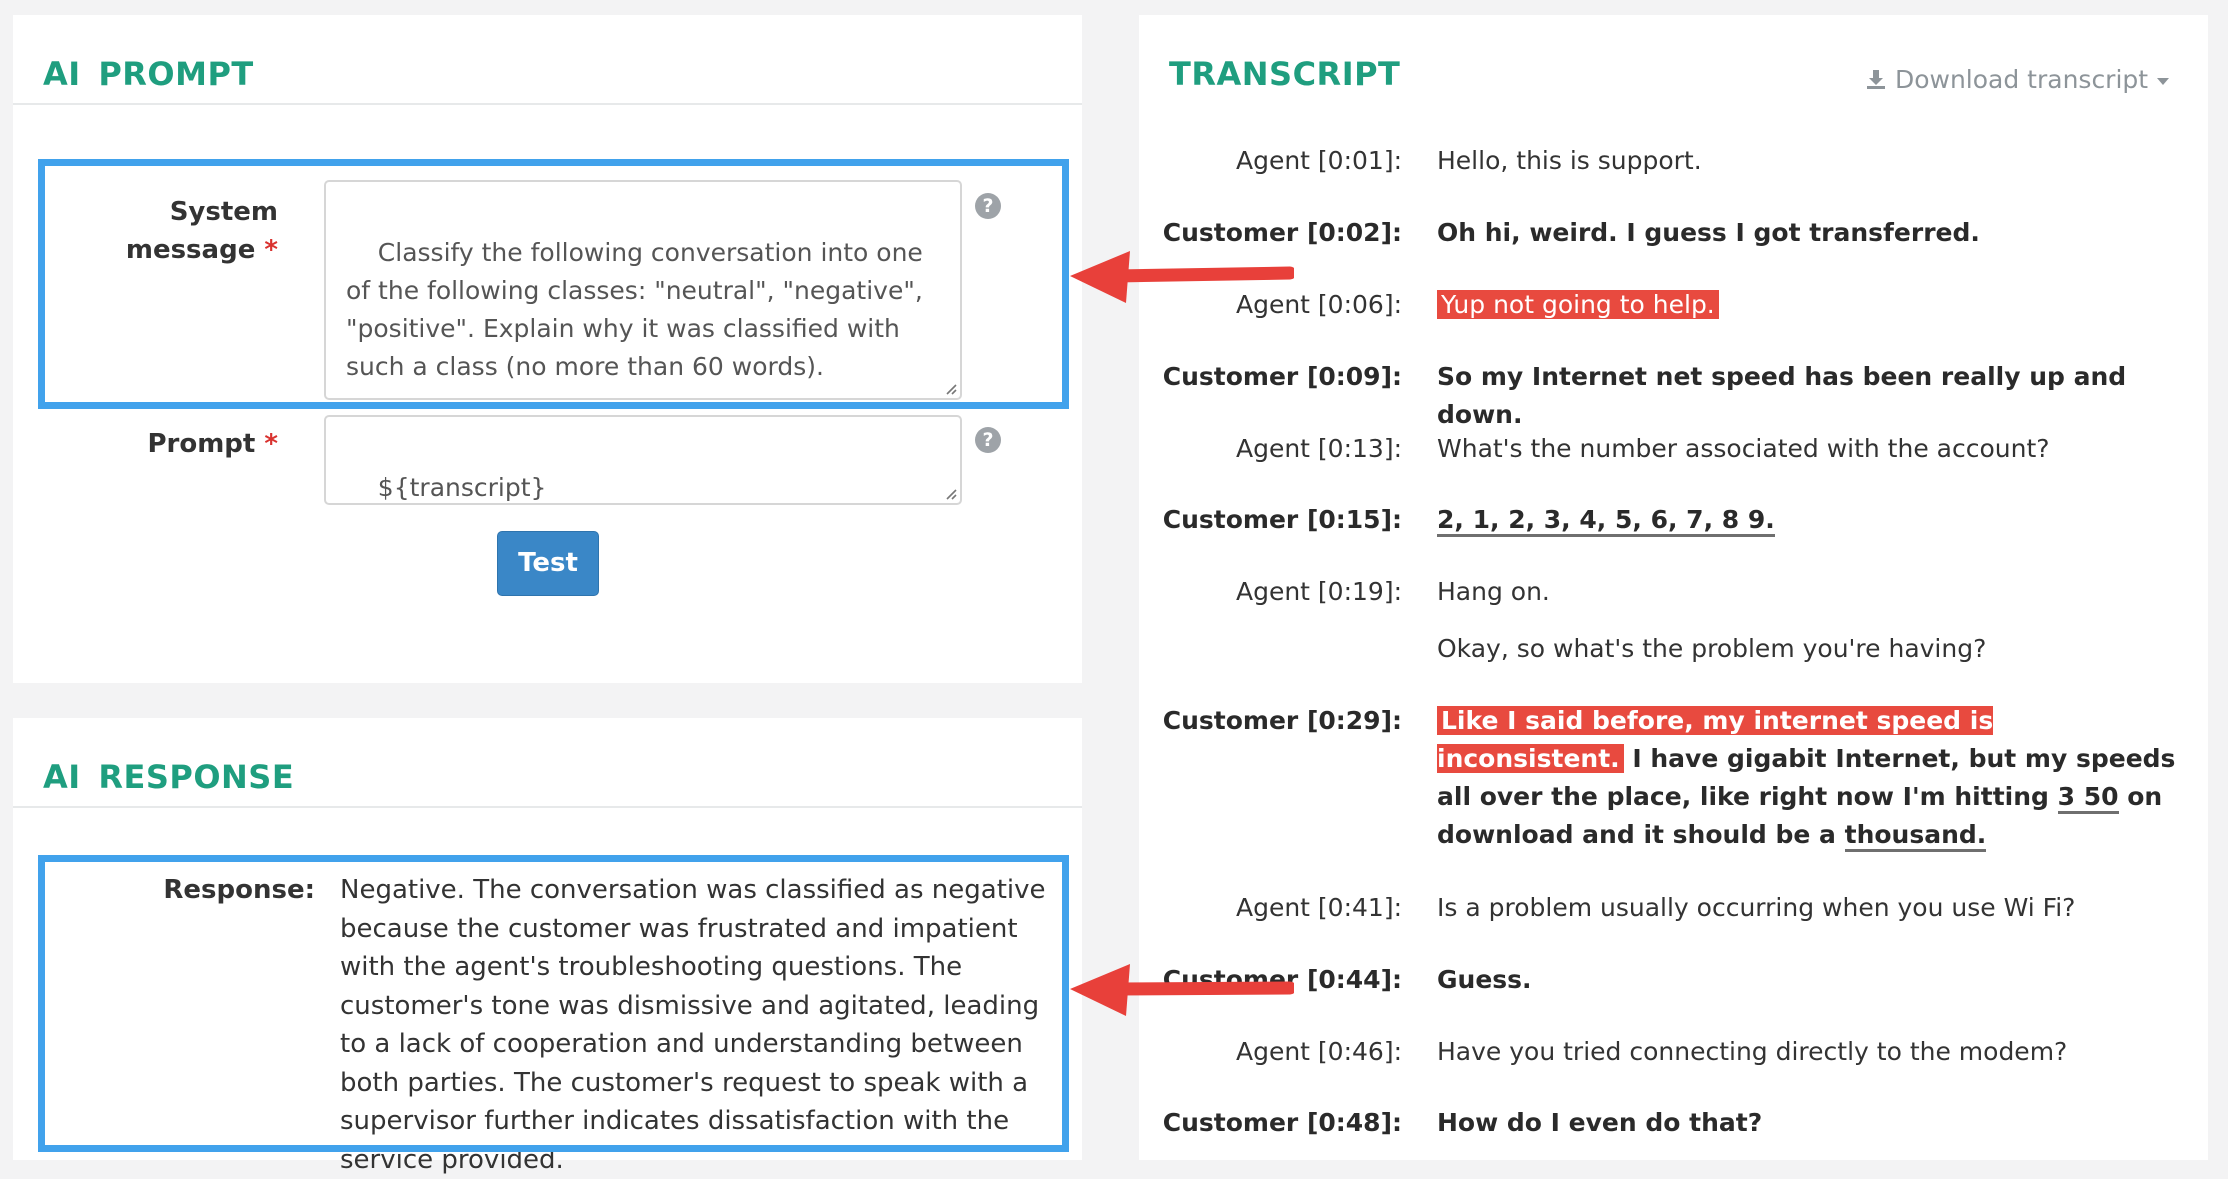 This screenshot has height=1179, width=2228. I want to click on speaker-label: Customer [0:48]:, so click(1282, 1122).